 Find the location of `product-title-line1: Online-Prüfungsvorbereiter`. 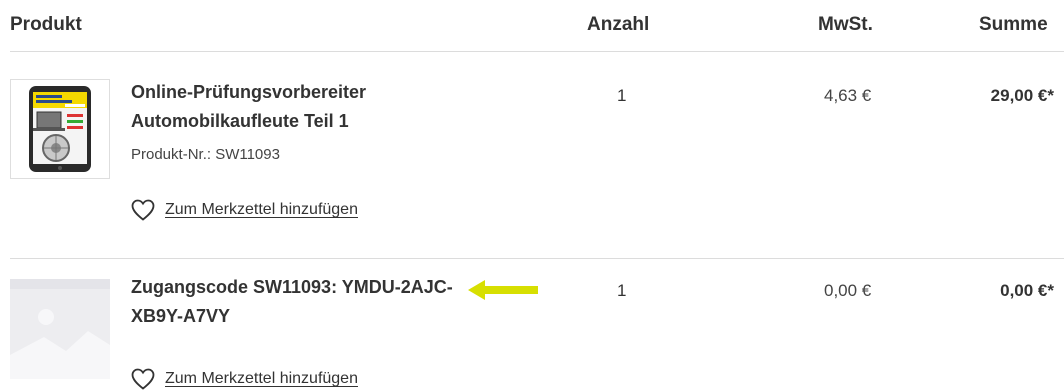

product-title-line1: Online-Prüfungsvorbereiter is located at coordinates (301, 92).